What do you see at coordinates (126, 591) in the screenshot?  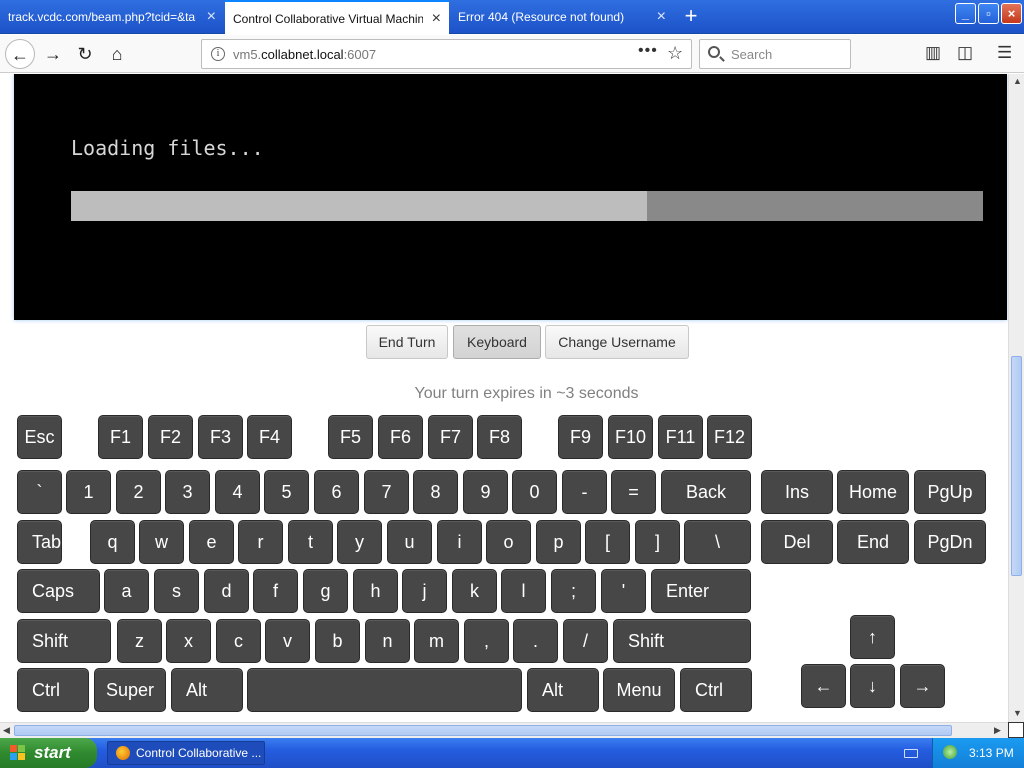 I see `key-a: a` at bounding box center [126, 591].